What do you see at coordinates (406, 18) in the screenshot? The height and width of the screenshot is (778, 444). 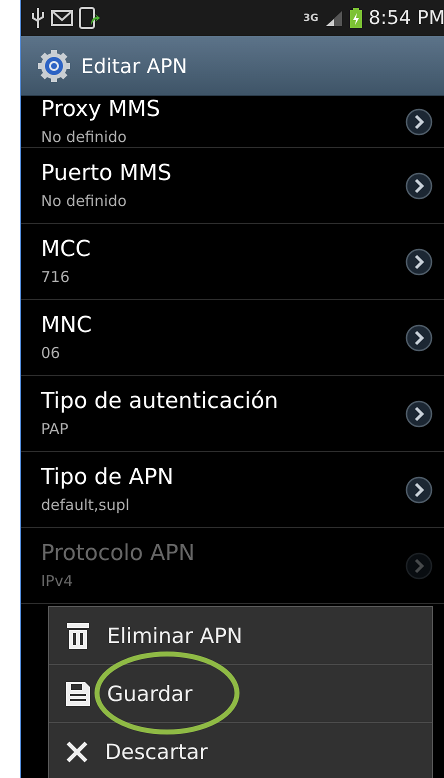 I see `clock-time: 8:54 PM` at bounding box center [406, 18].